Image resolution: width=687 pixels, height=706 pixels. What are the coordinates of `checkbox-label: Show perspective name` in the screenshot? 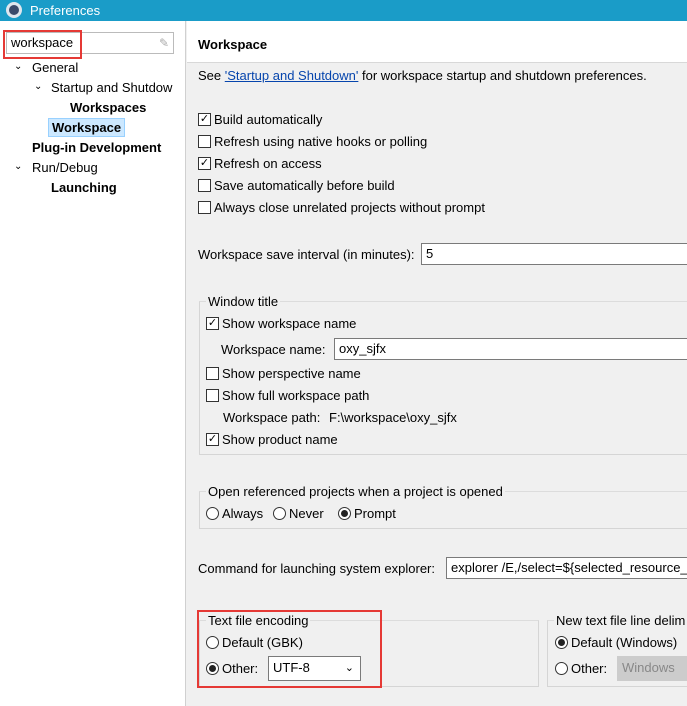 It's located at (291, 373).